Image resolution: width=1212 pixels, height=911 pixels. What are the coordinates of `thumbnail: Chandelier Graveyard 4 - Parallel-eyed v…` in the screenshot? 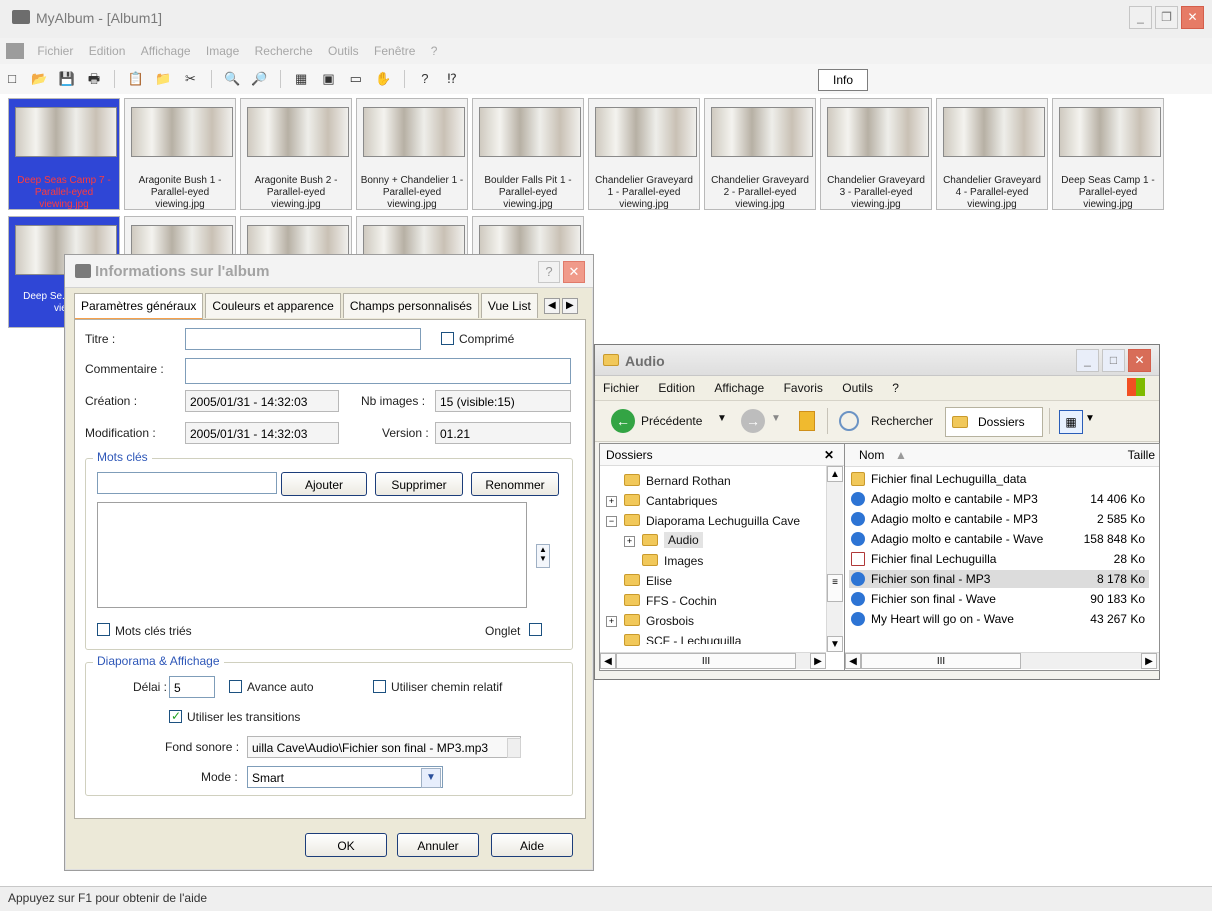 It's located at (992, 154).